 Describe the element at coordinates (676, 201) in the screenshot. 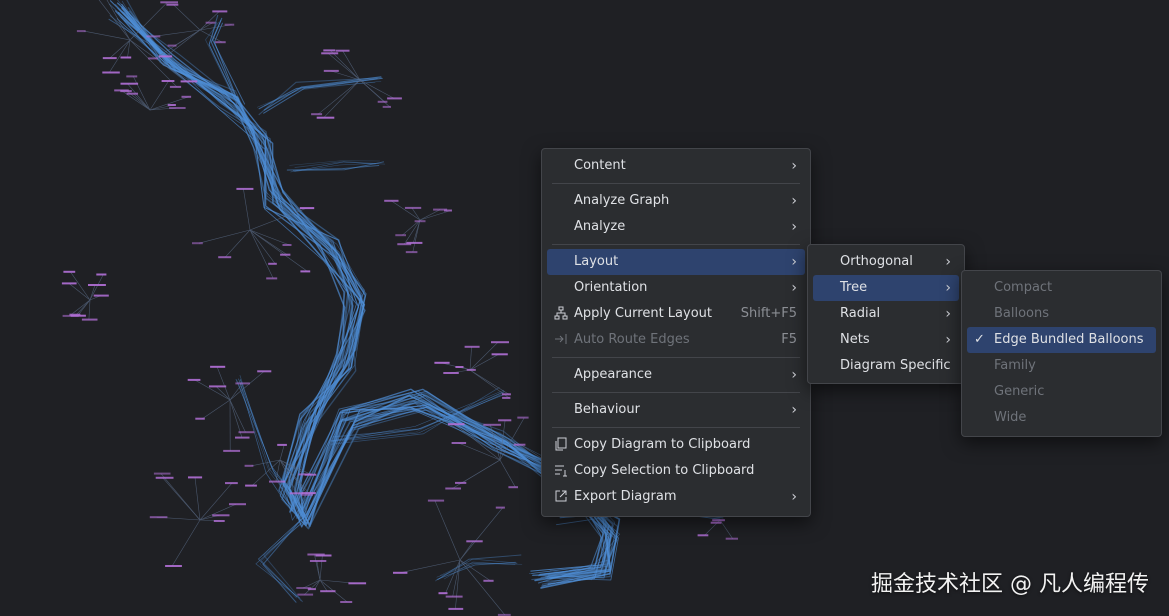

I see `menu-item-analyze-graph: Analyze Graph ›` at that location.